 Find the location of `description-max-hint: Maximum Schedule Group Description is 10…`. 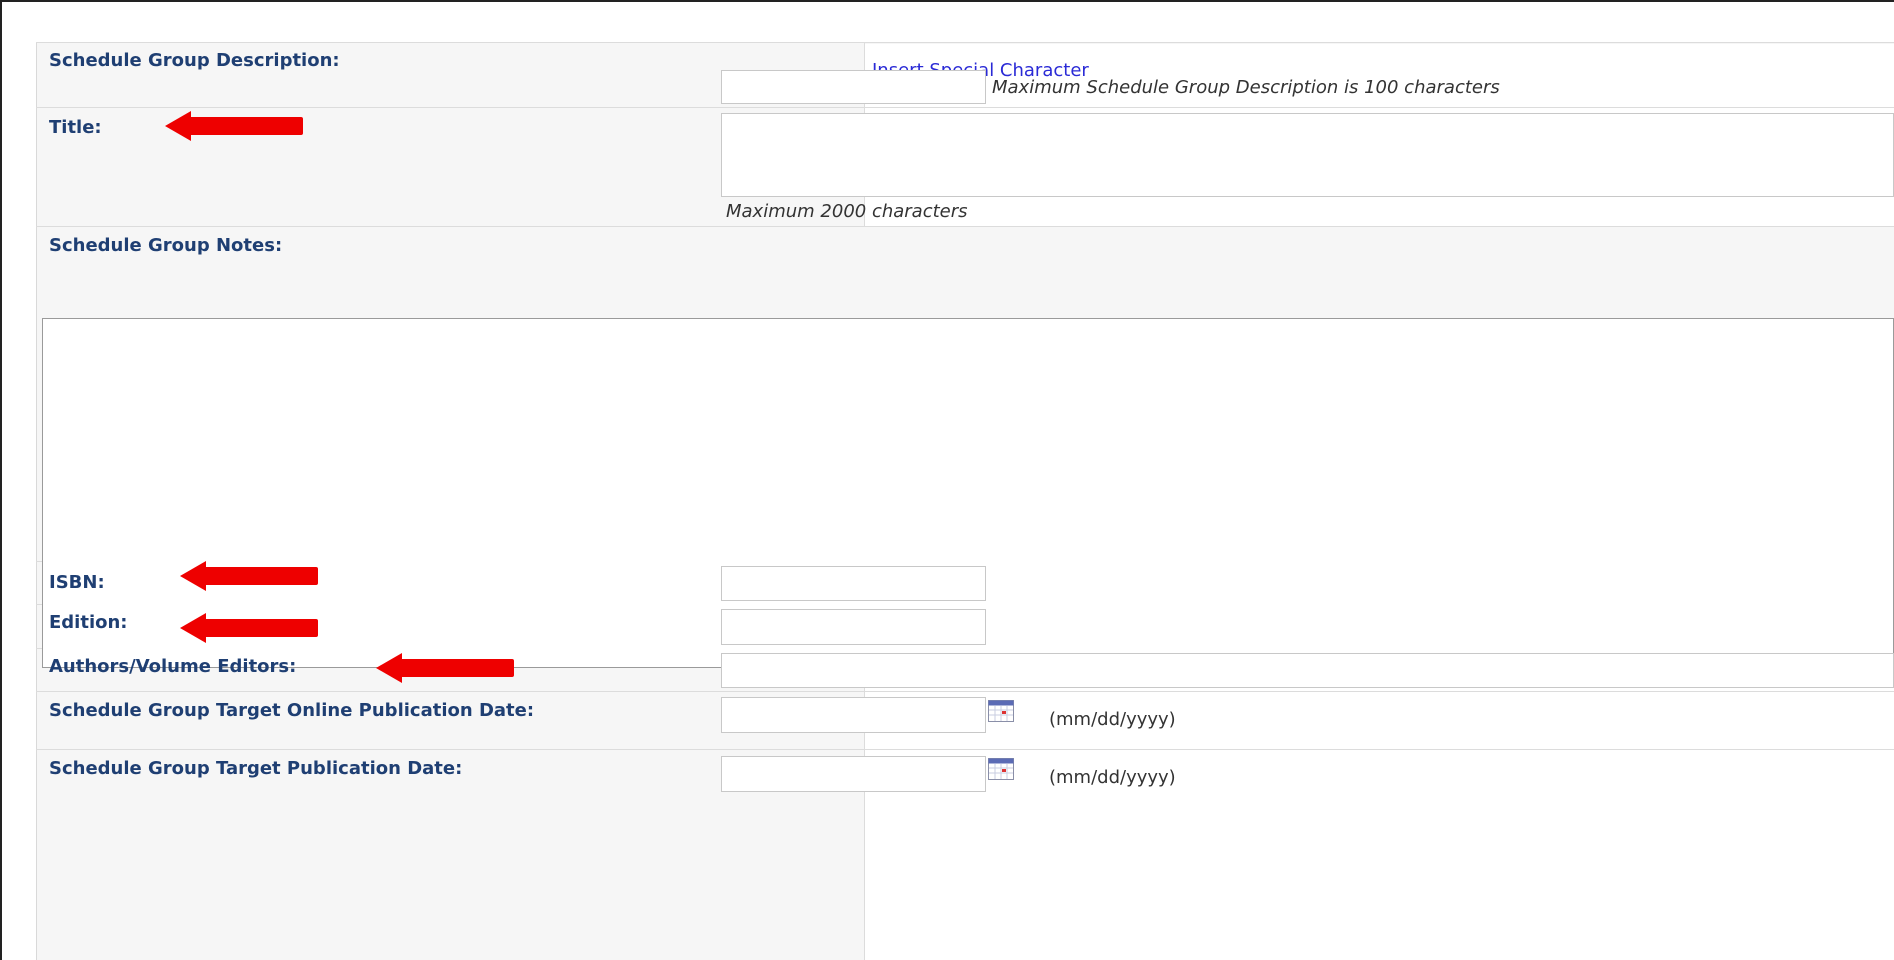

description-max-hint: Maximum Schedule Group Description is 10… is located at coordinates (1246, 87).